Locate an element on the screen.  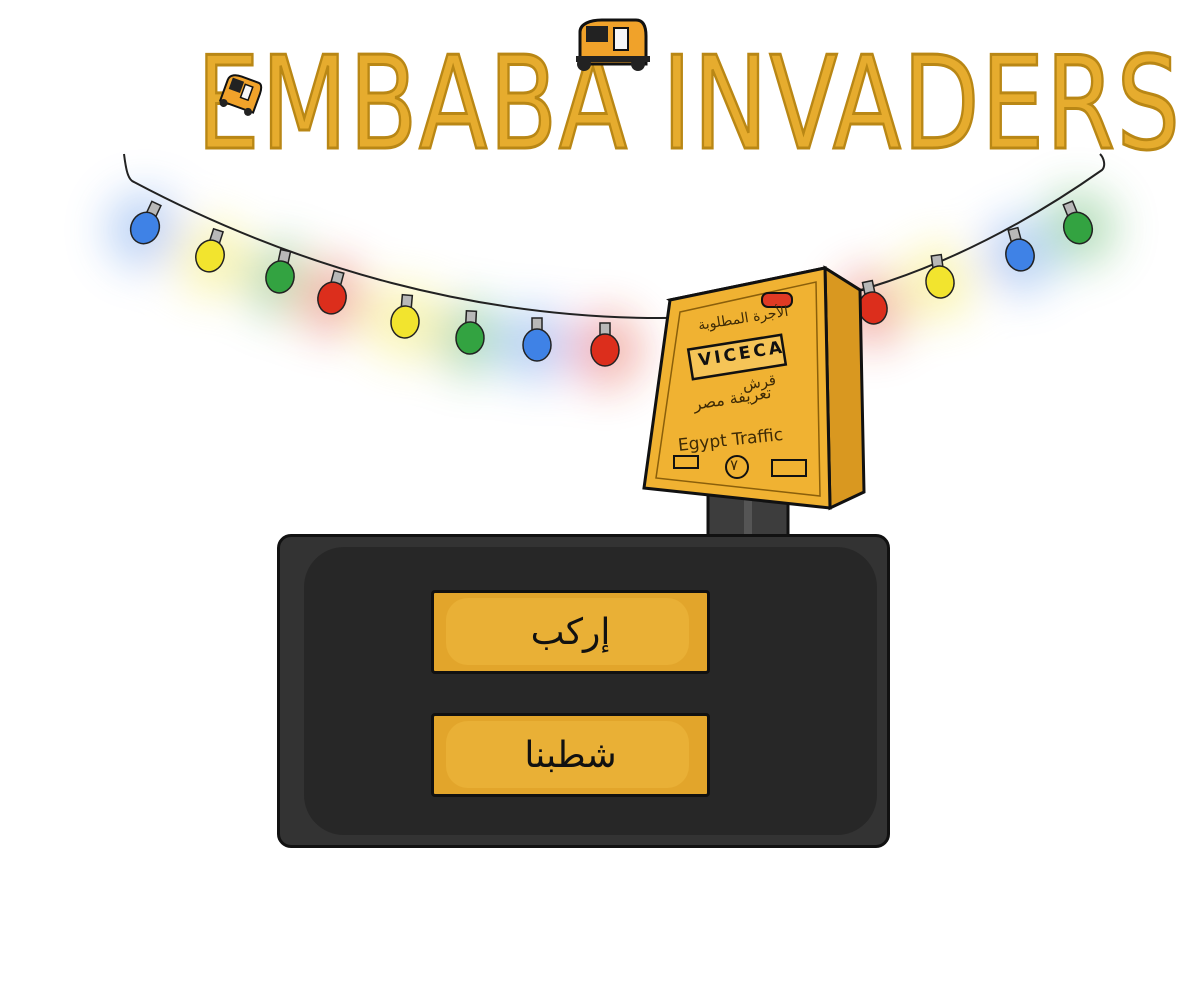
meter-pole is located at coordinates (748, 514).